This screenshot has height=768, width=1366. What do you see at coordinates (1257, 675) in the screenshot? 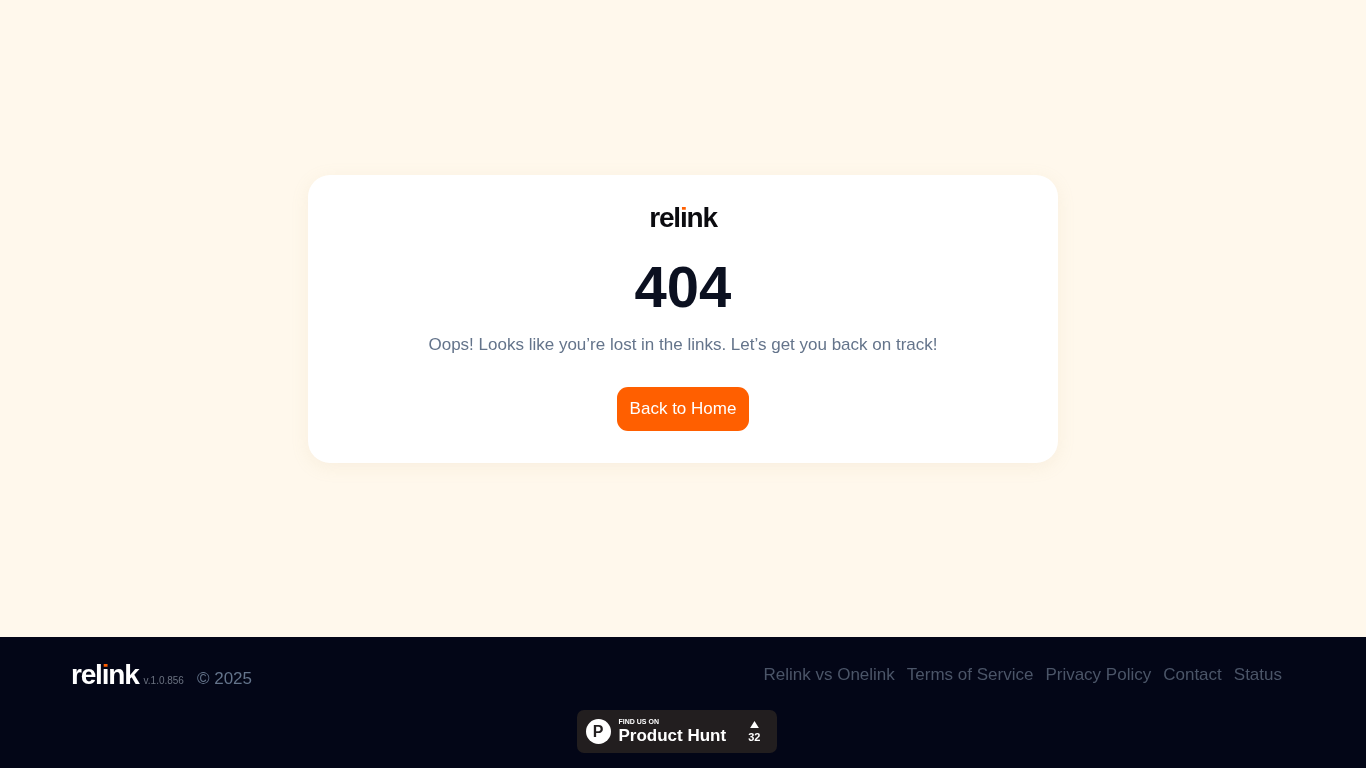
I see `footer-link: Status` at bounding box center [1257, 675].